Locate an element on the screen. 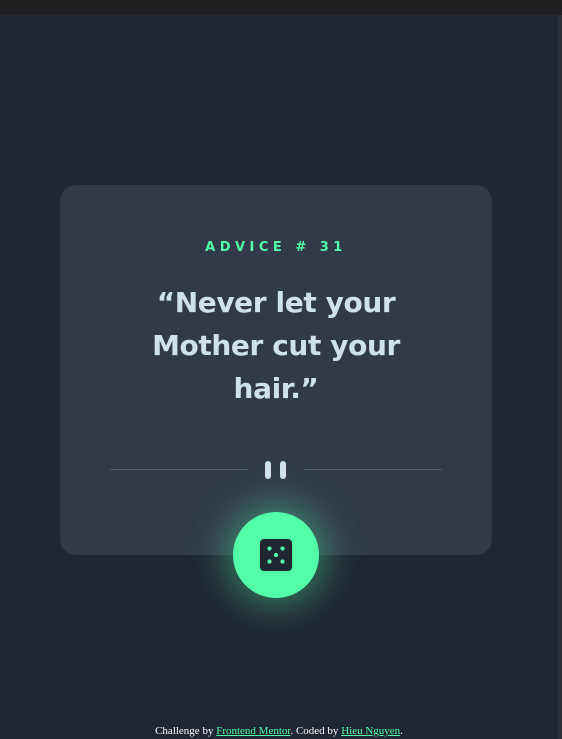 This screenshot has height=739, width=562. frontend-mentor-link: Frontend Mentor is located at coordinates (253, 731).